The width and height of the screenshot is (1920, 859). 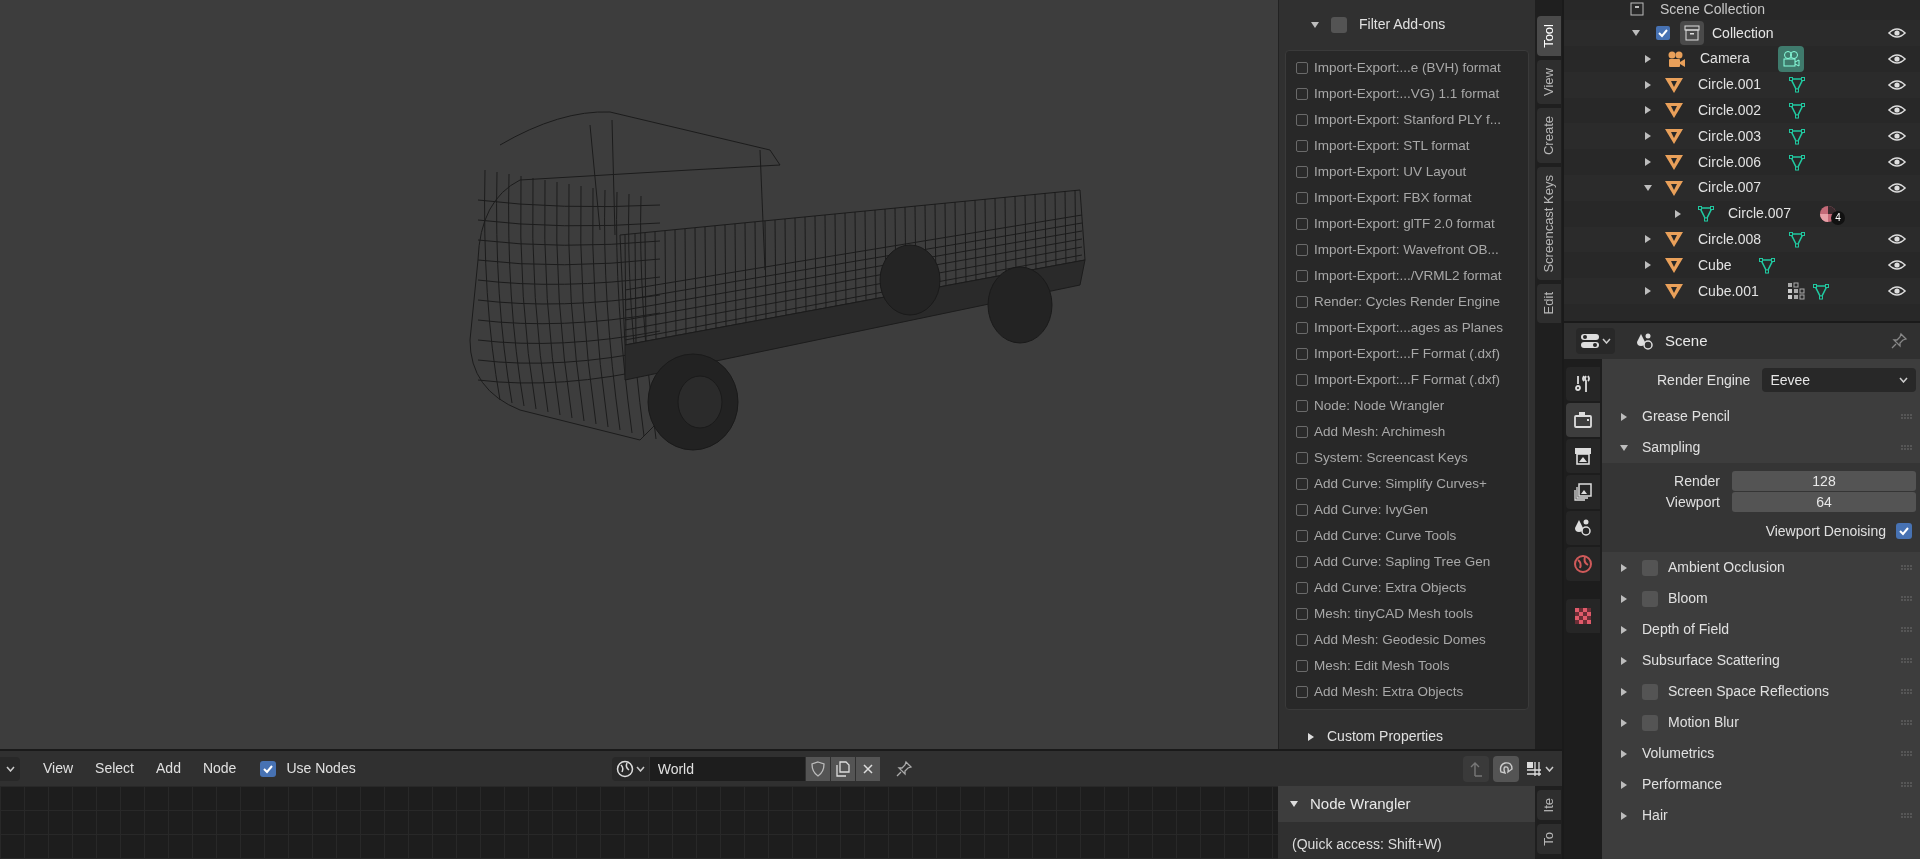 I want to click on duplicate-button, so click(x=842, y=768).